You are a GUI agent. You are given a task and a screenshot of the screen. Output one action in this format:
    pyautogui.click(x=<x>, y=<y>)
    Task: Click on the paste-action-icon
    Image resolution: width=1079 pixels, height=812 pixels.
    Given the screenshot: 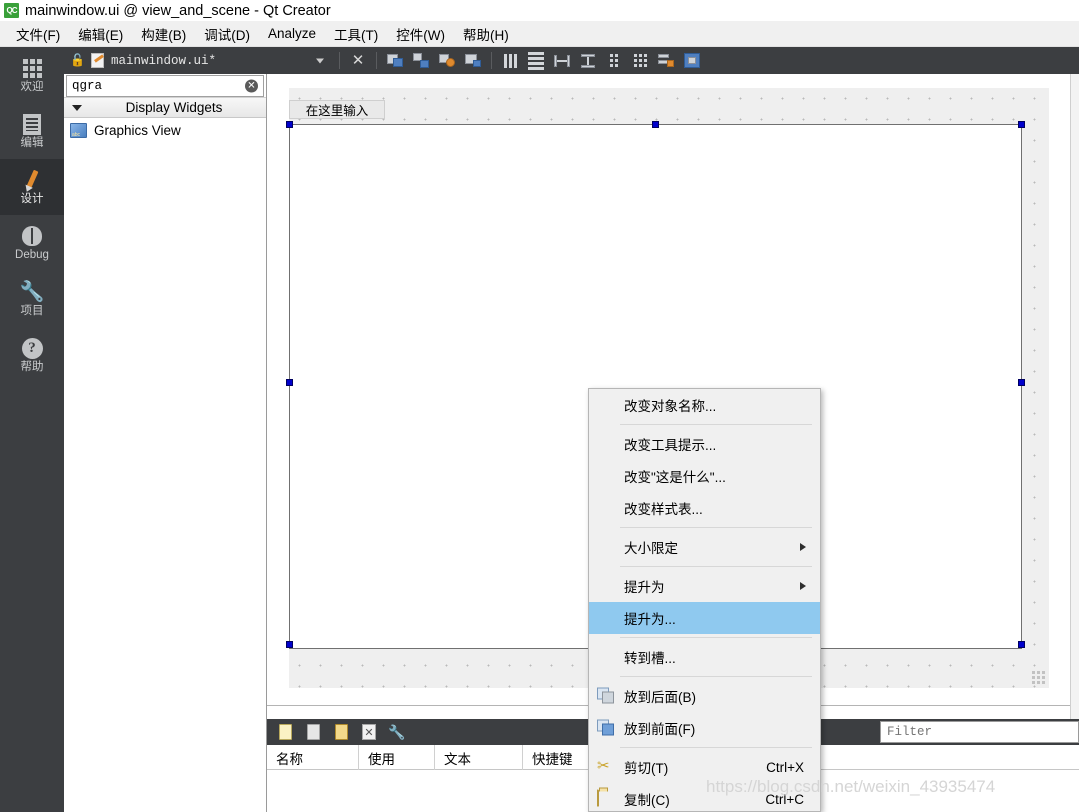 What is the action you would take?
    pyautogui.click(x=341, y=732)
    